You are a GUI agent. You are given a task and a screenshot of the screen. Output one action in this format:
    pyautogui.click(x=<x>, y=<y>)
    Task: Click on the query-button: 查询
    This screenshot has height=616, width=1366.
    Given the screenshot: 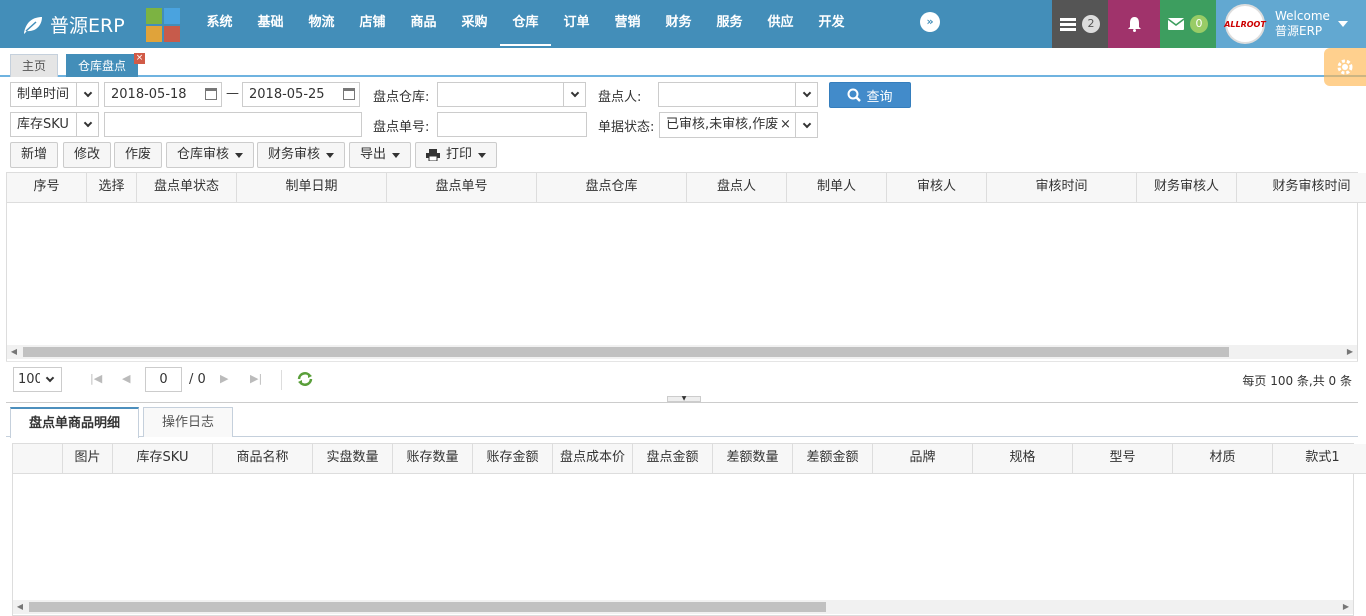 What is the action you would take?
    pyautogui.click(x=870, y=95)
    